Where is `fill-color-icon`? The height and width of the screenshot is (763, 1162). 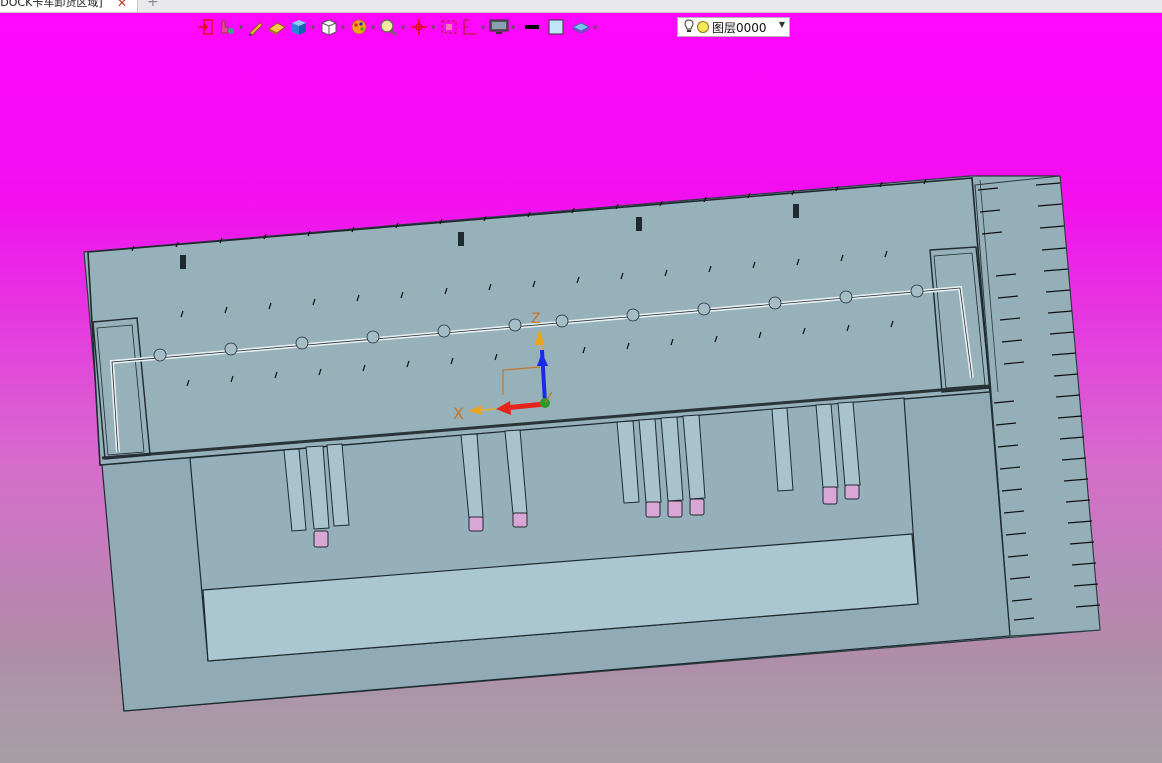 fill-color-icon is located at coordinates (556, 27).